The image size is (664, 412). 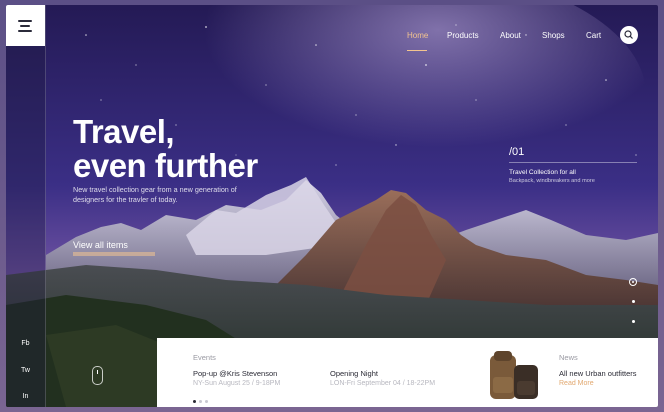 What do you see at coordinates (354, 373) in the screenshot?
I see `event-title: Opening Night` at bounding box center [354, 373].